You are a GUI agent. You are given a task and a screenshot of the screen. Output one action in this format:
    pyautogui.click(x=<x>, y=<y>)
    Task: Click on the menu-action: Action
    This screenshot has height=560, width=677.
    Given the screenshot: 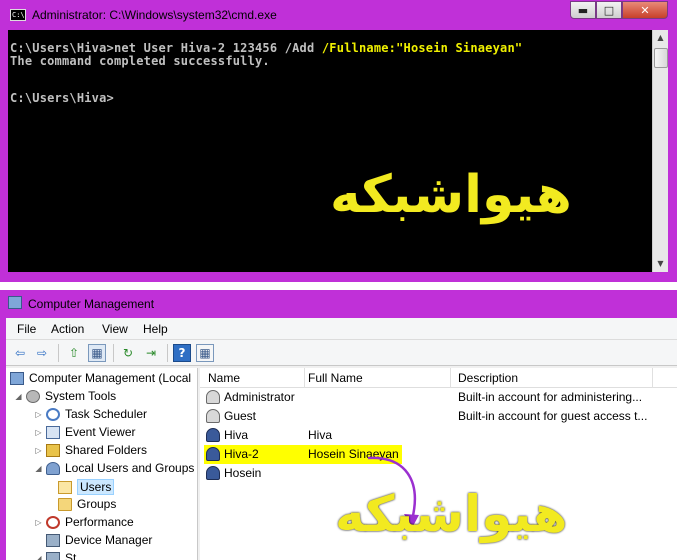 What is the action you would take?
    pyautogui.click(x=67, y=329)
    